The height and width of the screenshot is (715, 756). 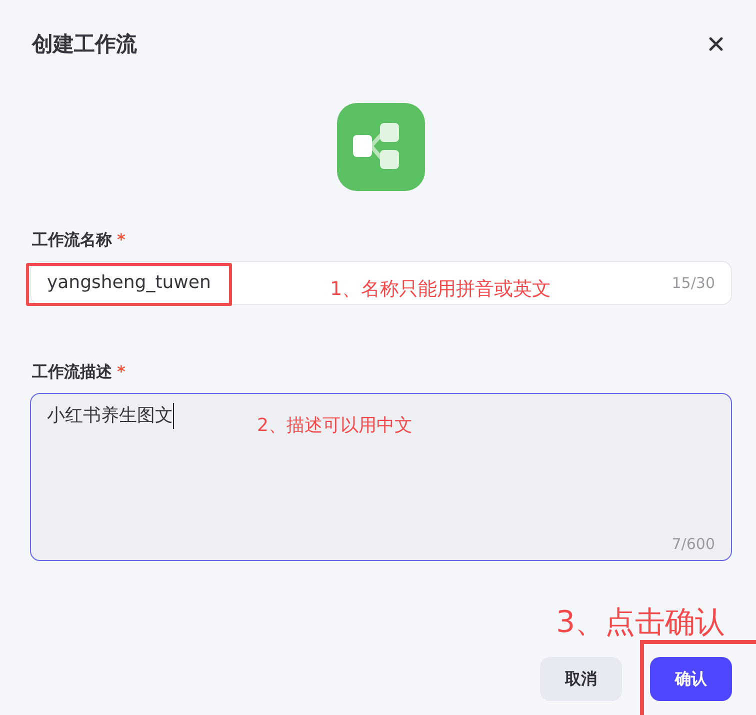 I want to click on field-value: 小红书养生图文, so click(x=110, y=416).